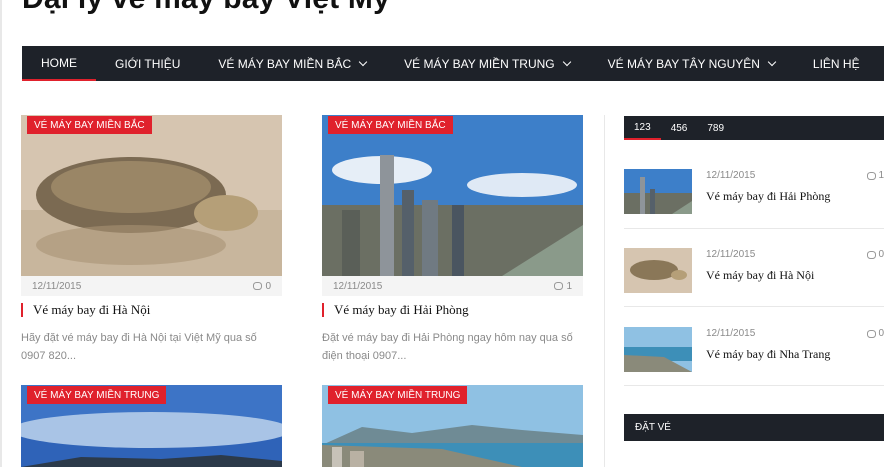 This screenshot has width=896, height=467. I want to click on sidebar-post-item: 12/11/2015 0 Vé máy bay đi Nha Trang, so click(754, 356).